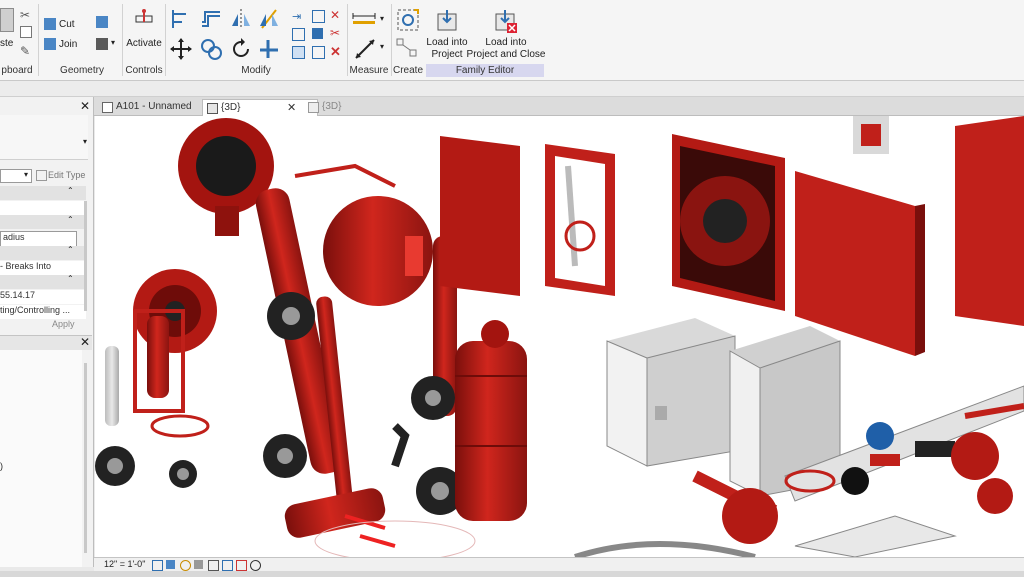 The height and width of the screenshot is (577, 1024). Describe the element at coordinates (66, 175) in the screenshot. I see `edit-type-button: Edit Type` at that location.